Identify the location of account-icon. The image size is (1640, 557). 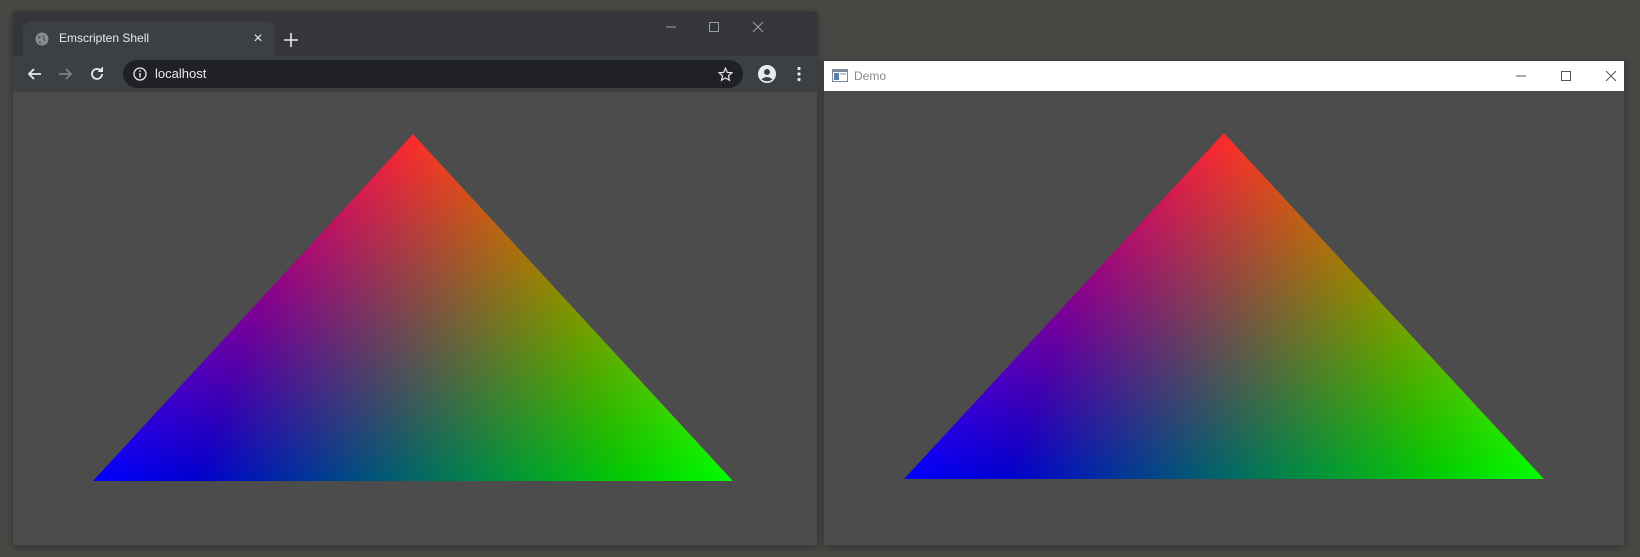
(767, 74).